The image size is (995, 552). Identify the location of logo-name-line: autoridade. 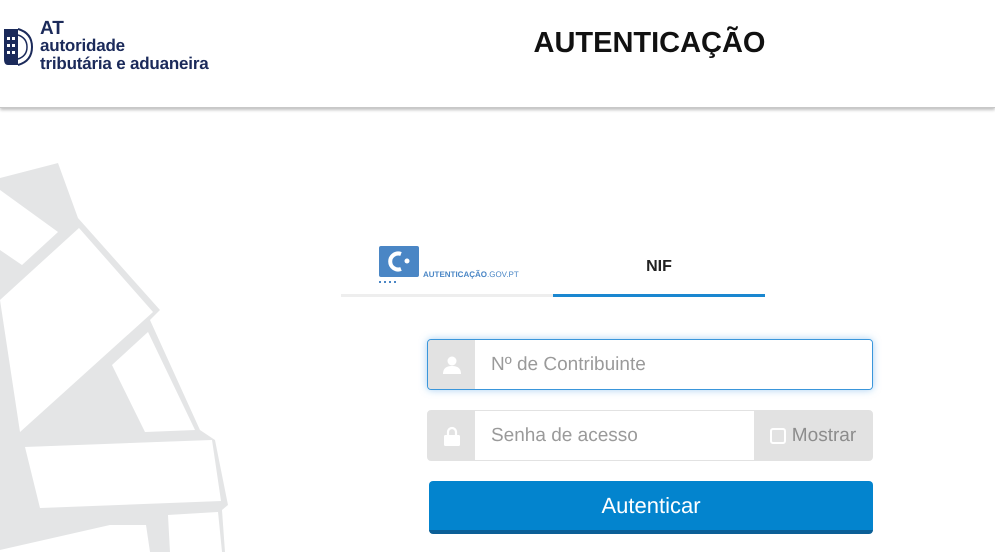
(83, 46).